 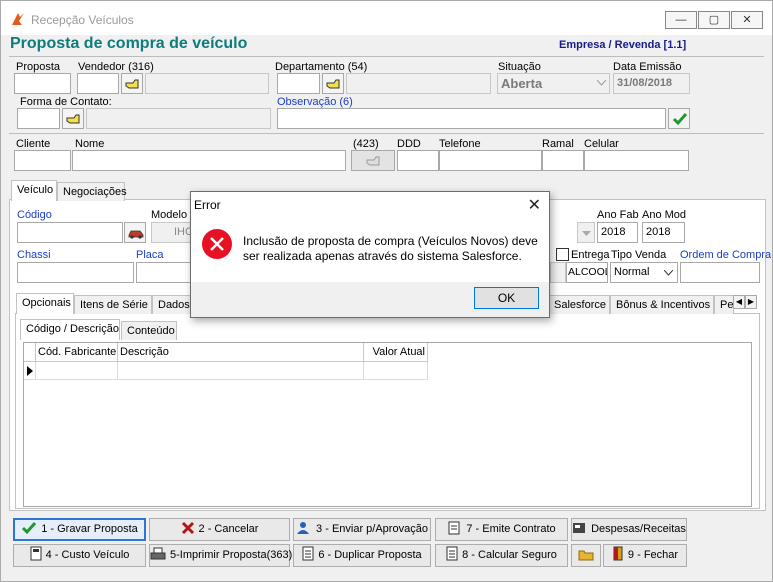 I want to click on grid-header-cod-fabricante: Cód. Fabricante, so click(x=77, y=352).